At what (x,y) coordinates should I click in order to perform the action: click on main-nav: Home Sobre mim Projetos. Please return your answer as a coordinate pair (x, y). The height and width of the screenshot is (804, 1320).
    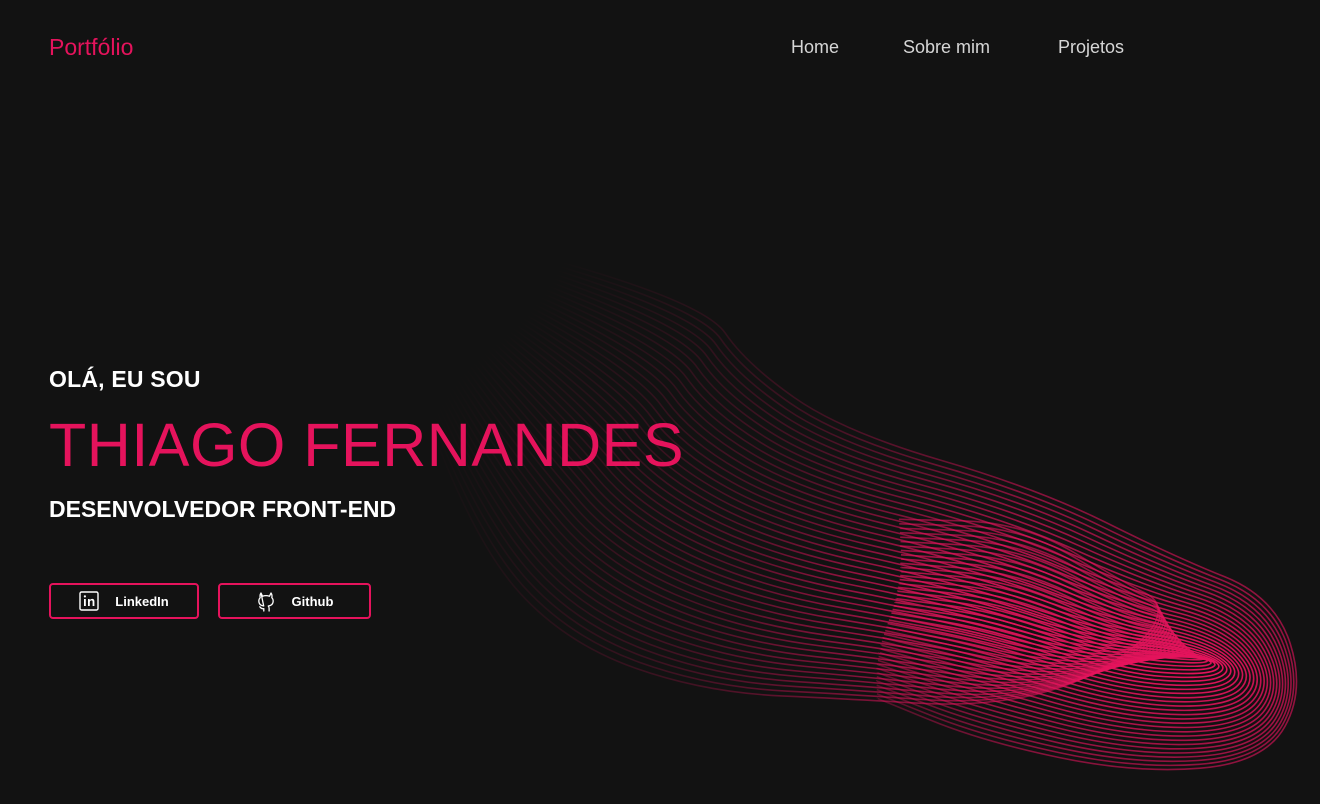
    Looking at the image, I should click on (969, 47).